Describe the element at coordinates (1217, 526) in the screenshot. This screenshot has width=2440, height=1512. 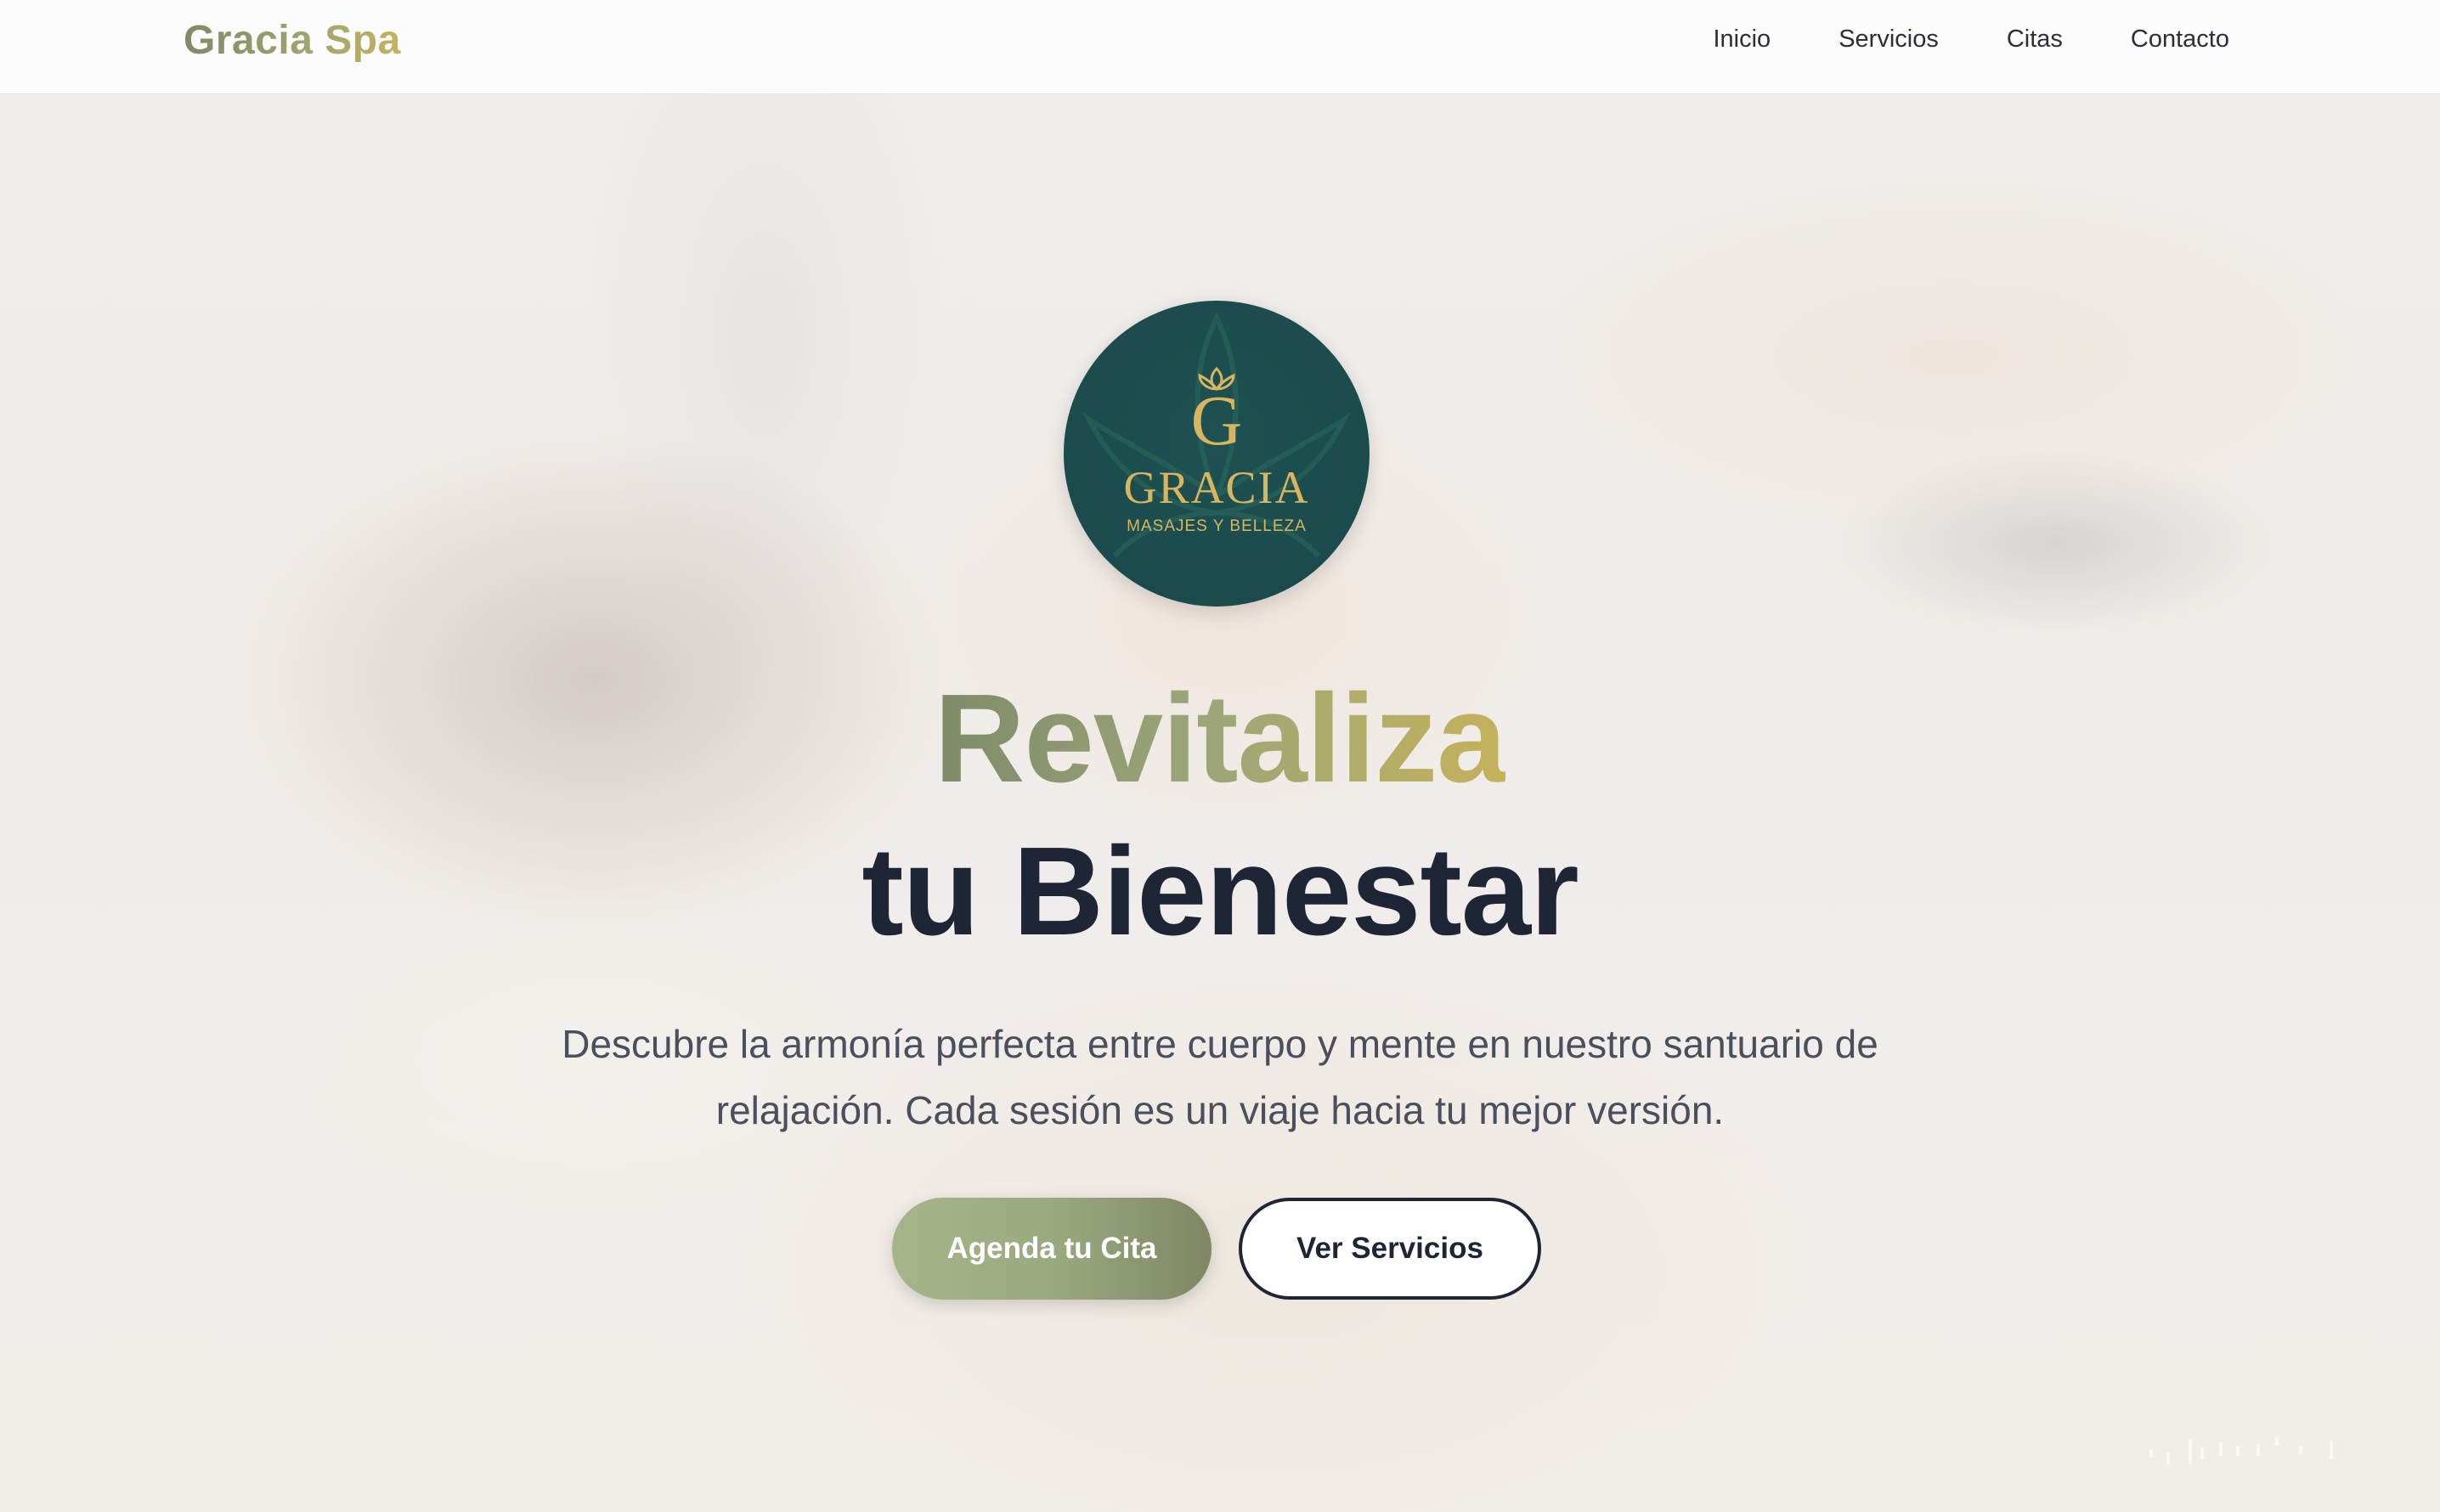
I see `logo-tagline: MASAJES Y BELLEZA` at that location.